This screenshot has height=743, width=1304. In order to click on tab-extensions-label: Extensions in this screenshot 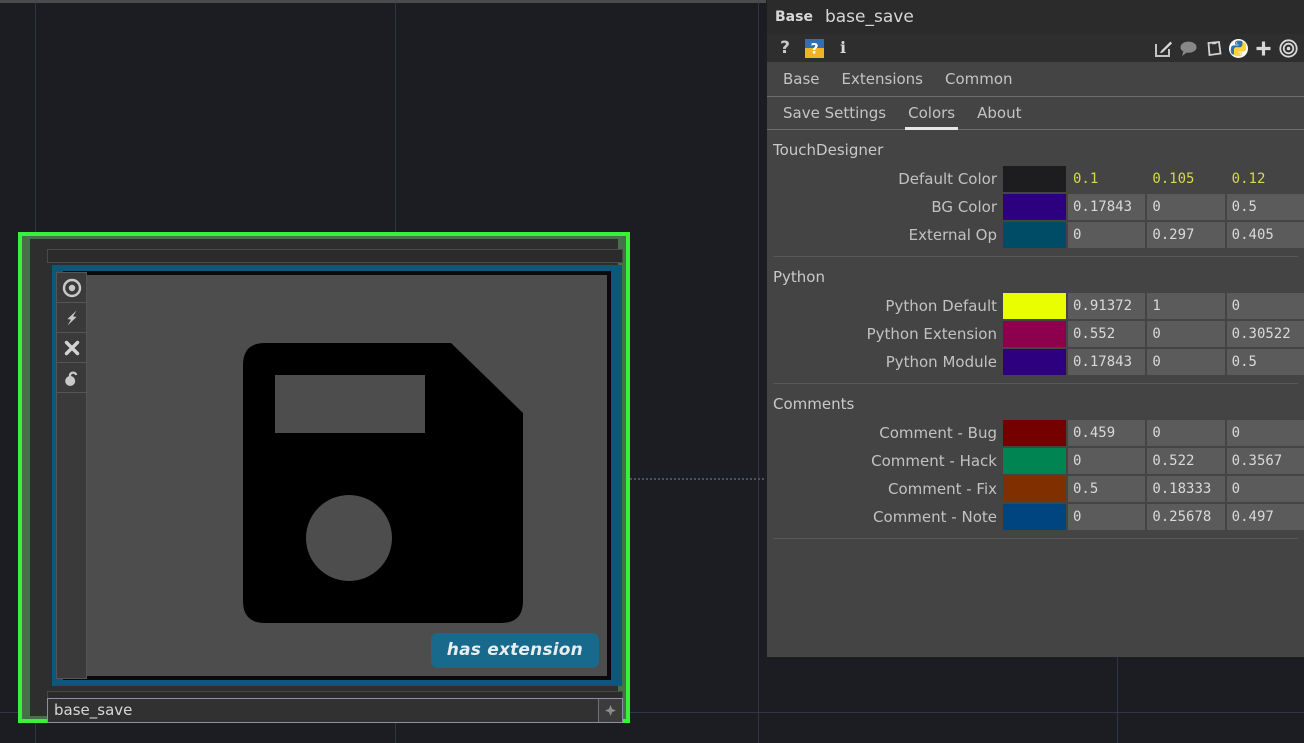, I will do `click(882, 79)`.